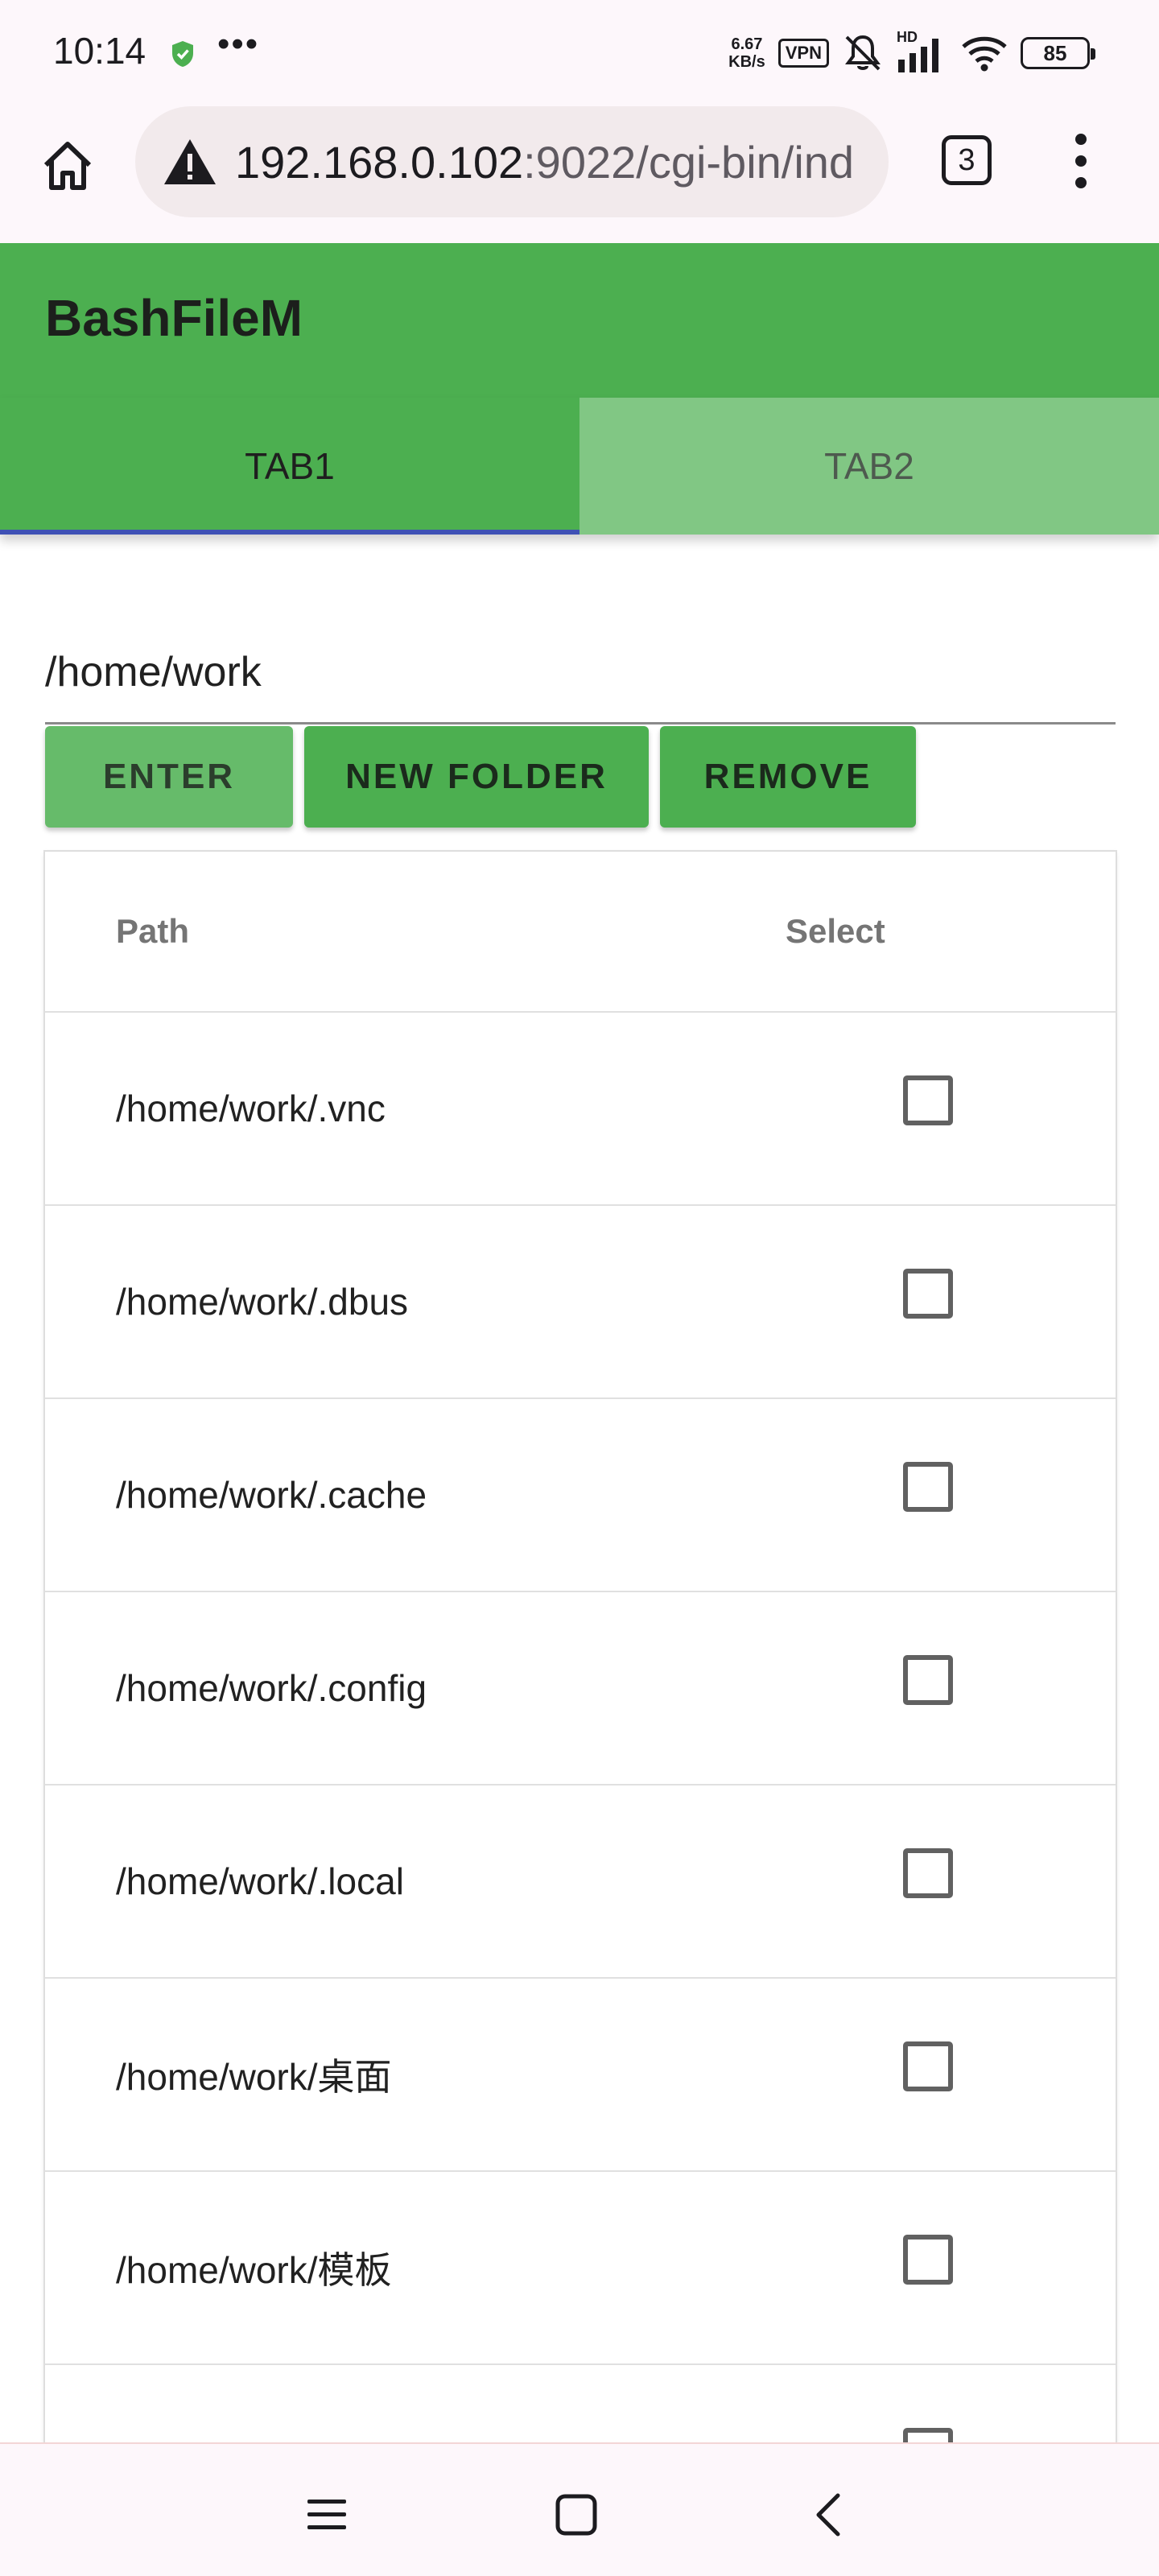  Describe the element at coordinates (967, 160) in the screenshot. I see `tabs-icon: 3` at that location.